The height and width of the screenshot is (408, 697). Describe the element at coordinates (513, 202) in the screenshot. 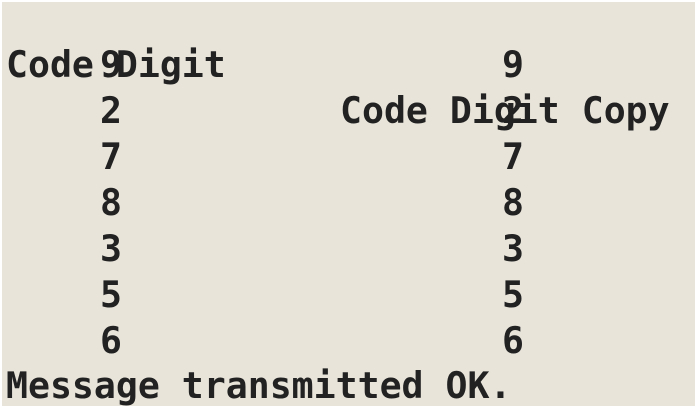

I see `code-digit-copy-cell: 8` at that location.